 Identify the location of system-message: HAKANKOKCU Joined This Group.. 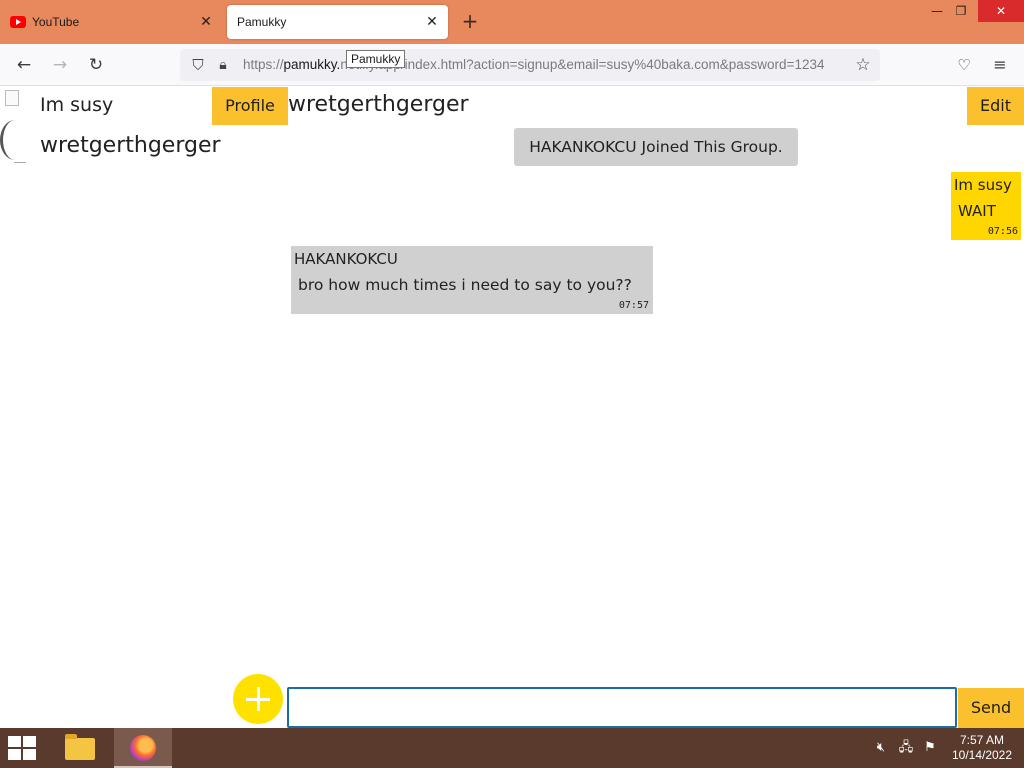
(656, 147).